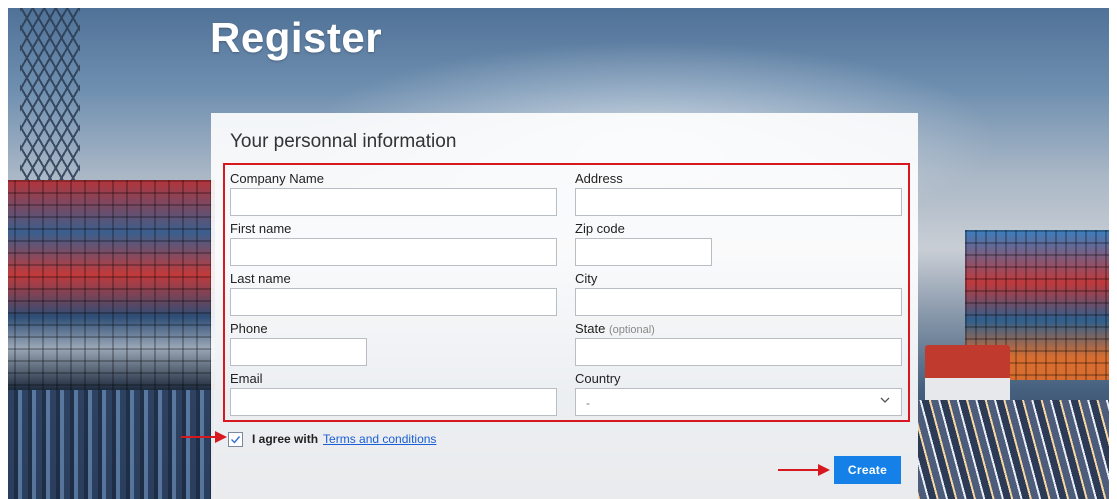 This screenshot has width=1117, height=499. What do you see at coordinates (260, 278) in the screenshot?
I see `last-name-label: Last name` at bounding box center [260, 278].